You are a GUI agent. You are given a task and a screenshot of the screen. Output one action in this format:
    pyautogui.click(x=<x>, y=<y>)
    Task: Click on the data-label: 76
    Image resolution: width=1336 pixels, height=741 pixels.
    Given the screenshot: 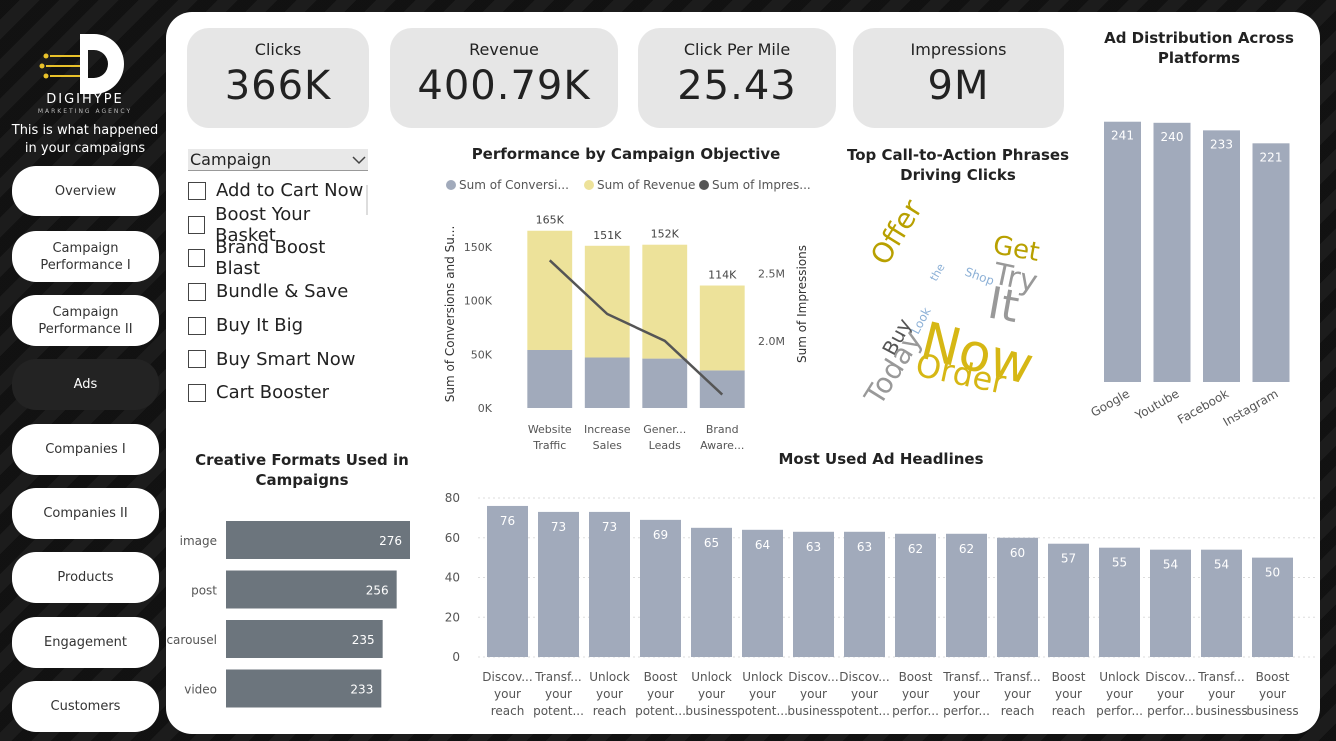 What is the action you would take?
    pyautogui.click(x=507, y=521)
    